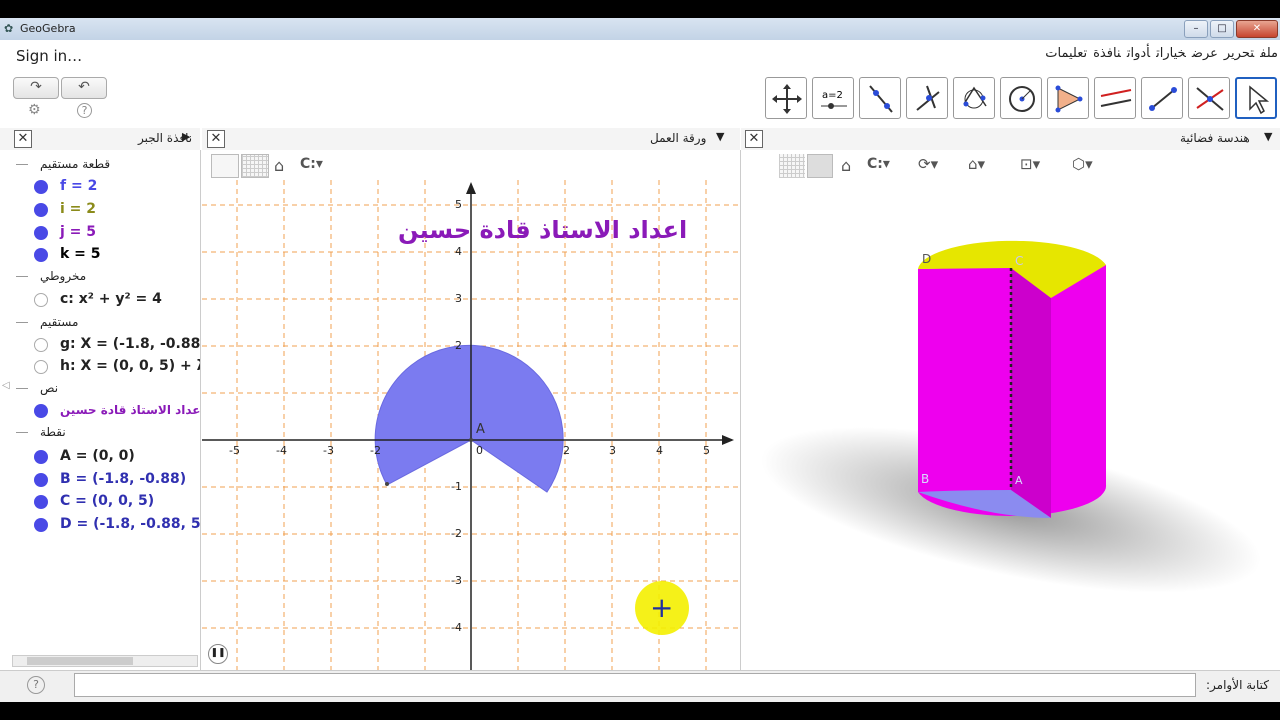  Describe the element at coordinates (328, 450) in the screenshot. I see `x-tick: -3` at that location.